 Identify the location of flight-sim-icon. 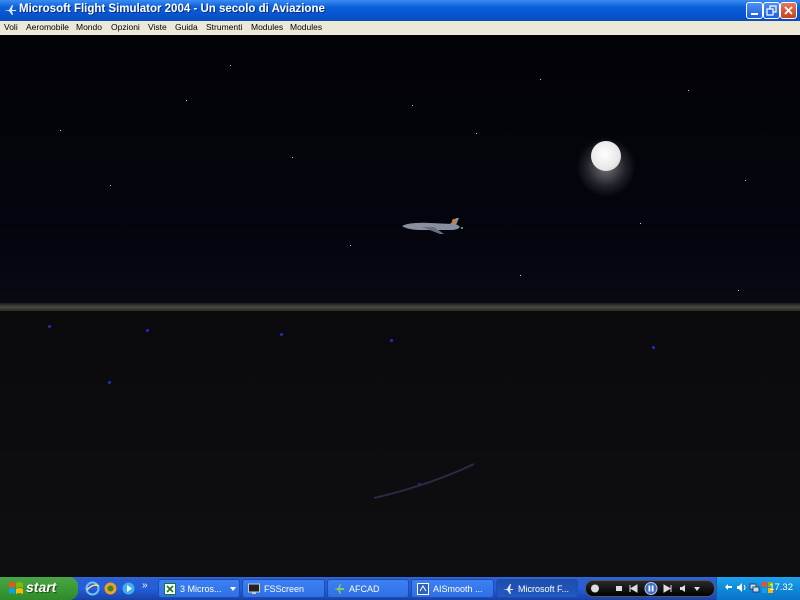
(508, 589).